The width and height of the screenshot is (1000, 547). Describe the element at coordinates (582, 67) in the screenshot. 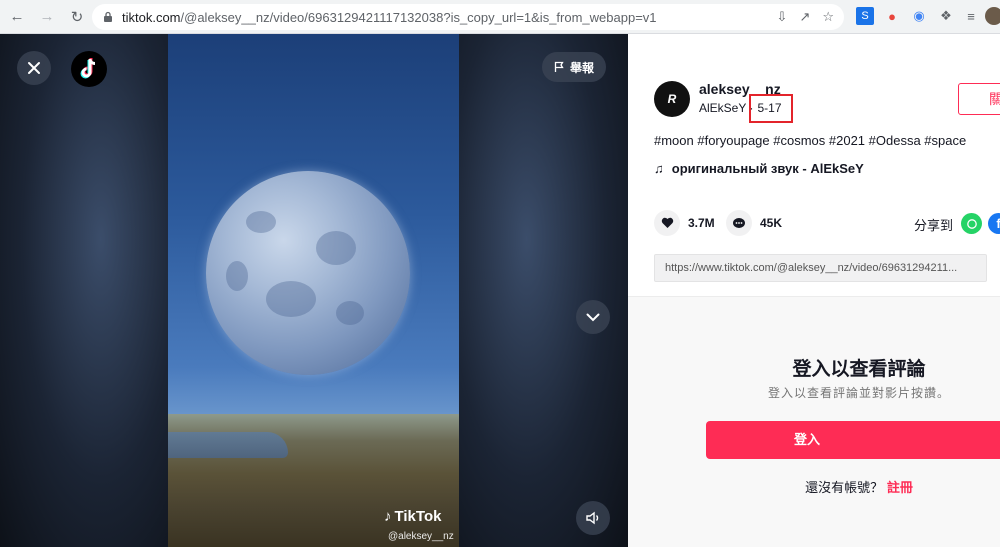

I see `report-label: 舉報` at that location.